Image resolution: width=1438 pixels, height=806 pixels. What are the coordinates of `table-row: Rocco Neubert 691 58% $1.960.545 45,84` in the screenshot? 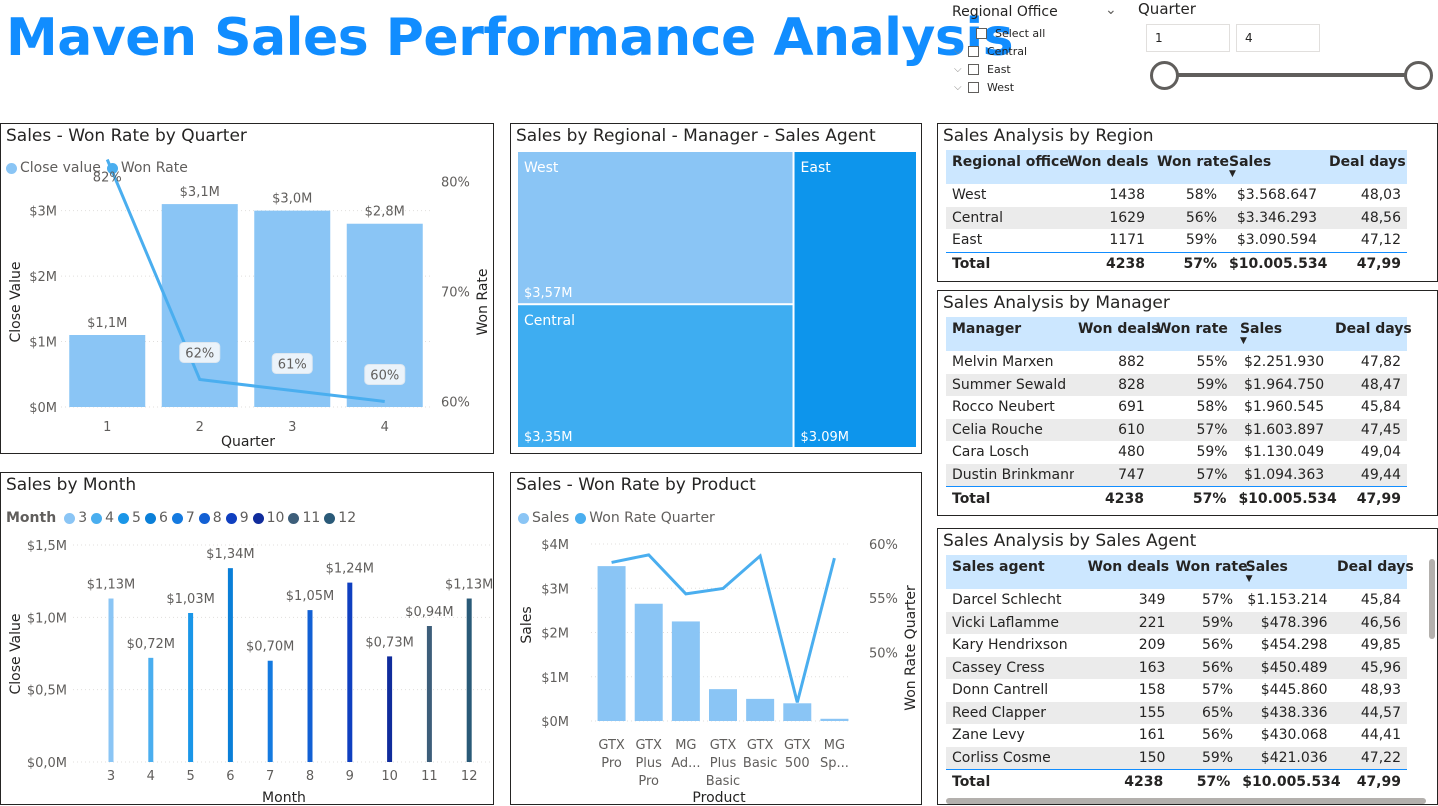 It's located at (1176, 407).